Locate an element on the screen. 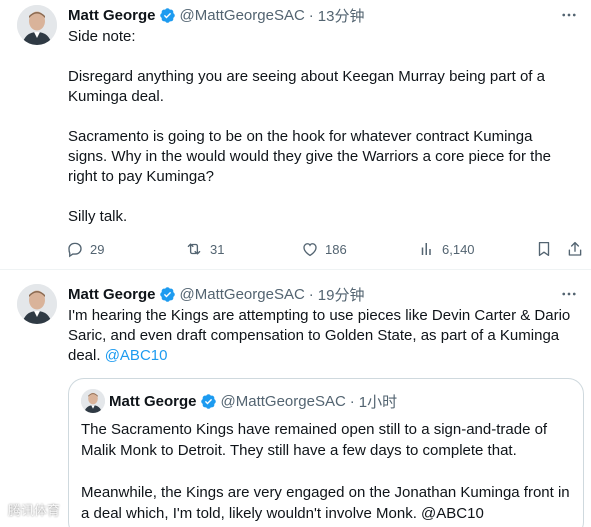  bookmark-button is located at coordinates (547, 249).